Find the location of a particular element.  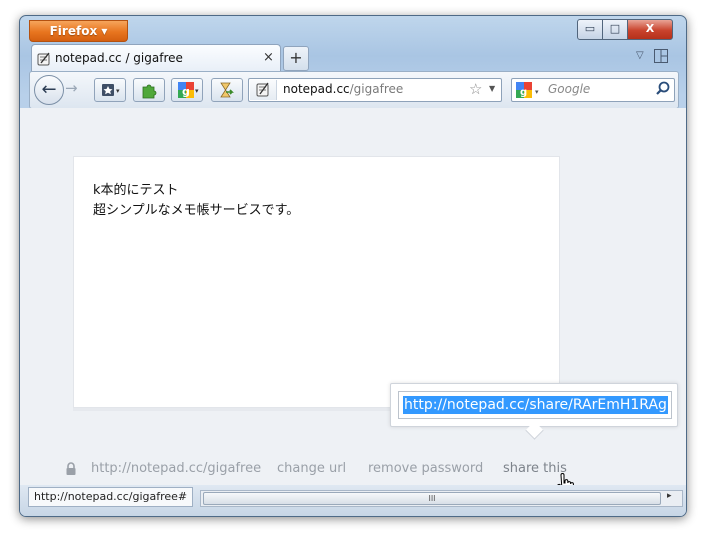

forward-button: → is located at coordinates (71, 88).